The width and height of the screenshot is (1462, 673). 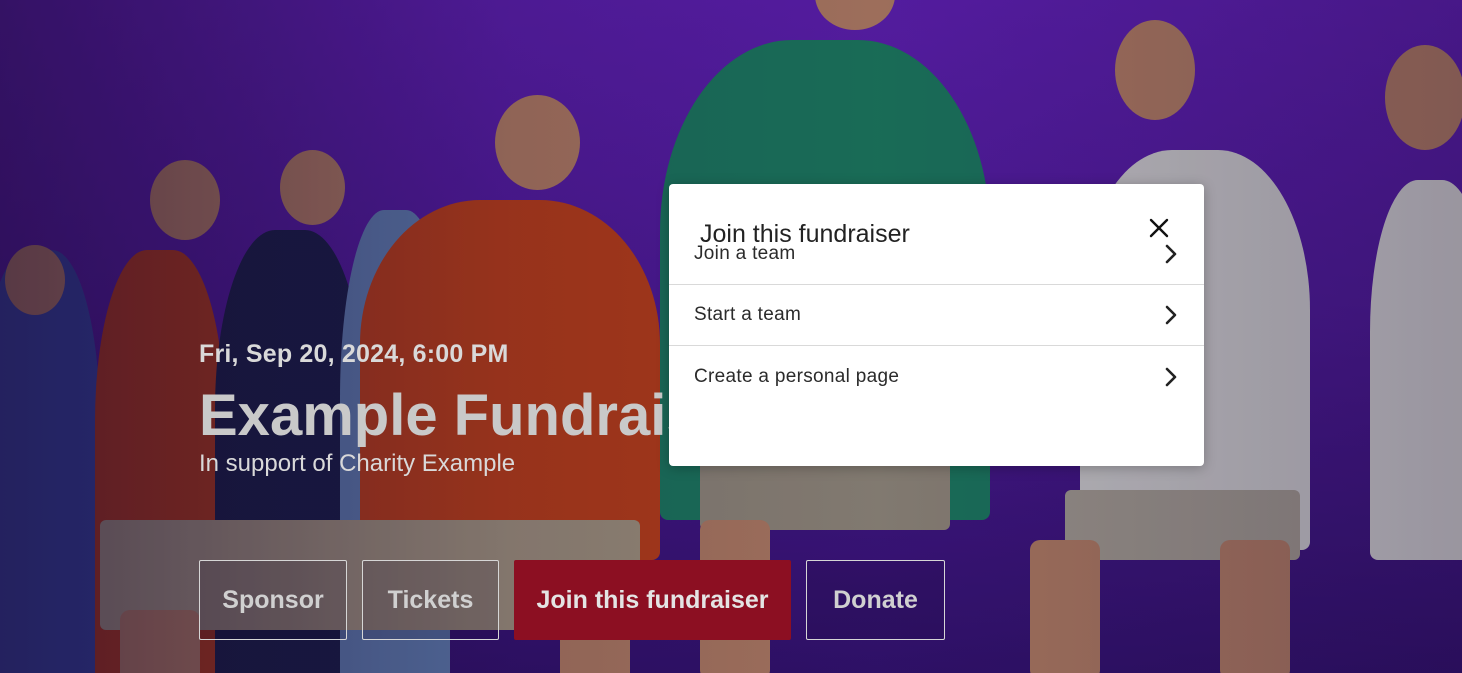 I want to click on option-join-team: Join a team, so click(x=936, y=254).